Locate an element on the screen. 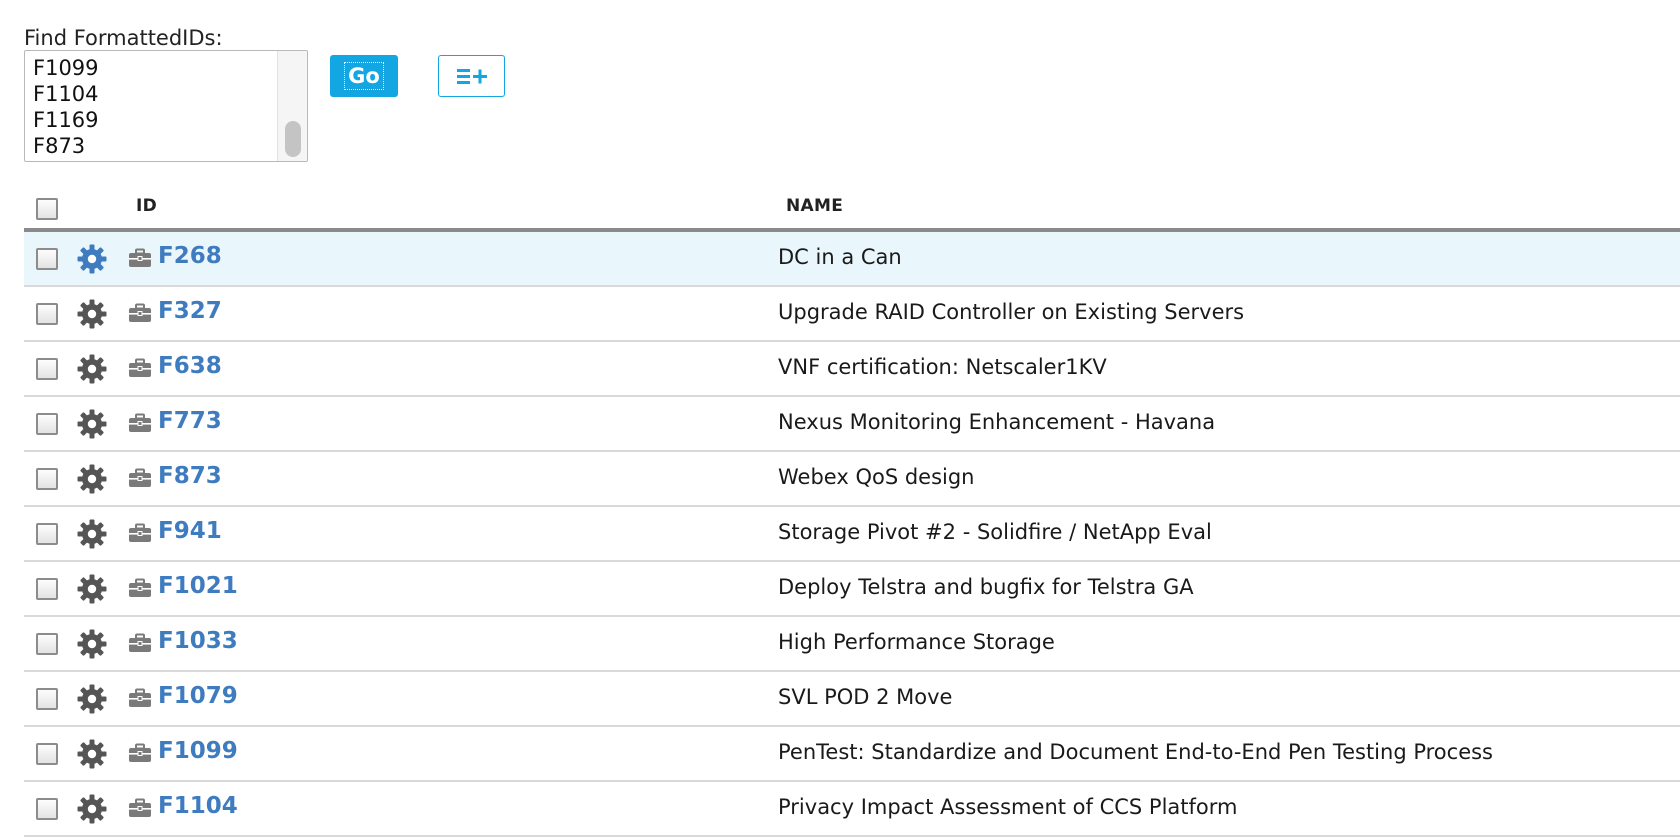 The image size is (1680, 837). formatted-id-entry: F873 is located at coordinates (59, 146).